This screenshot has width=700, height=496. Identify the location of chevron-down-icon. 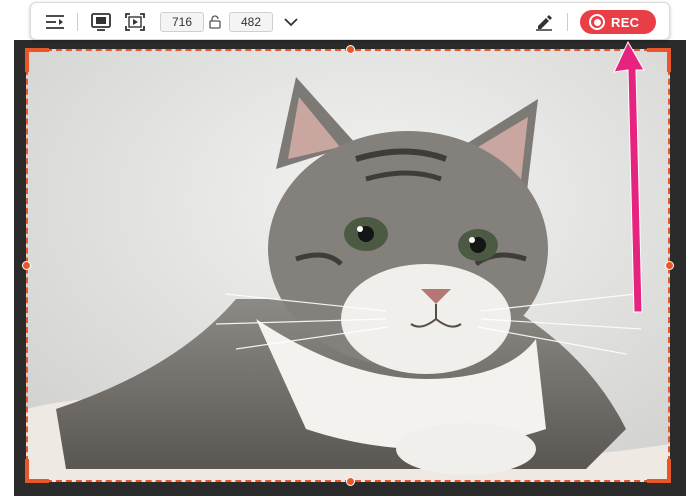
(291, 22).